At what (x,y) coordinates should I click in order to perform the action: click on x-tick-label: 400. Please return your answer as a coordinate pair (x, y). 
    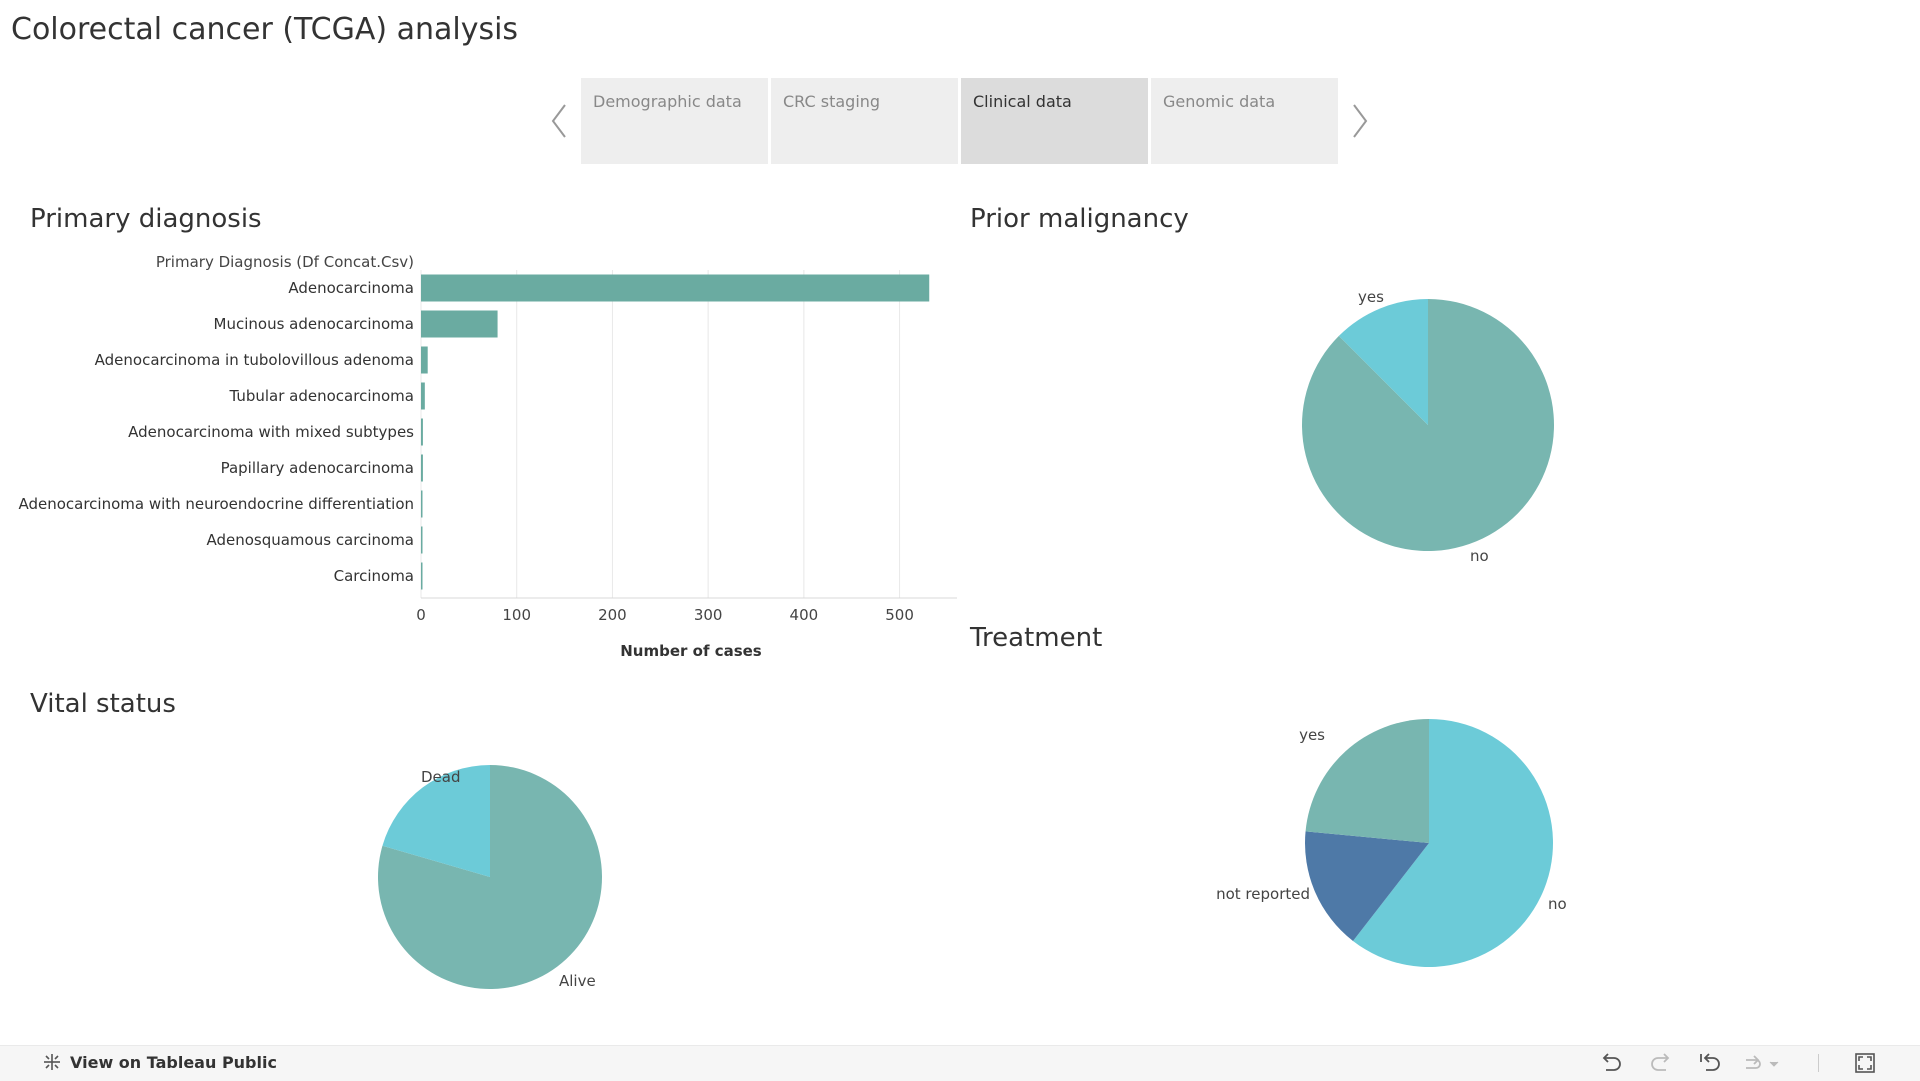
    Looking at the image, I should click on (804, 615).